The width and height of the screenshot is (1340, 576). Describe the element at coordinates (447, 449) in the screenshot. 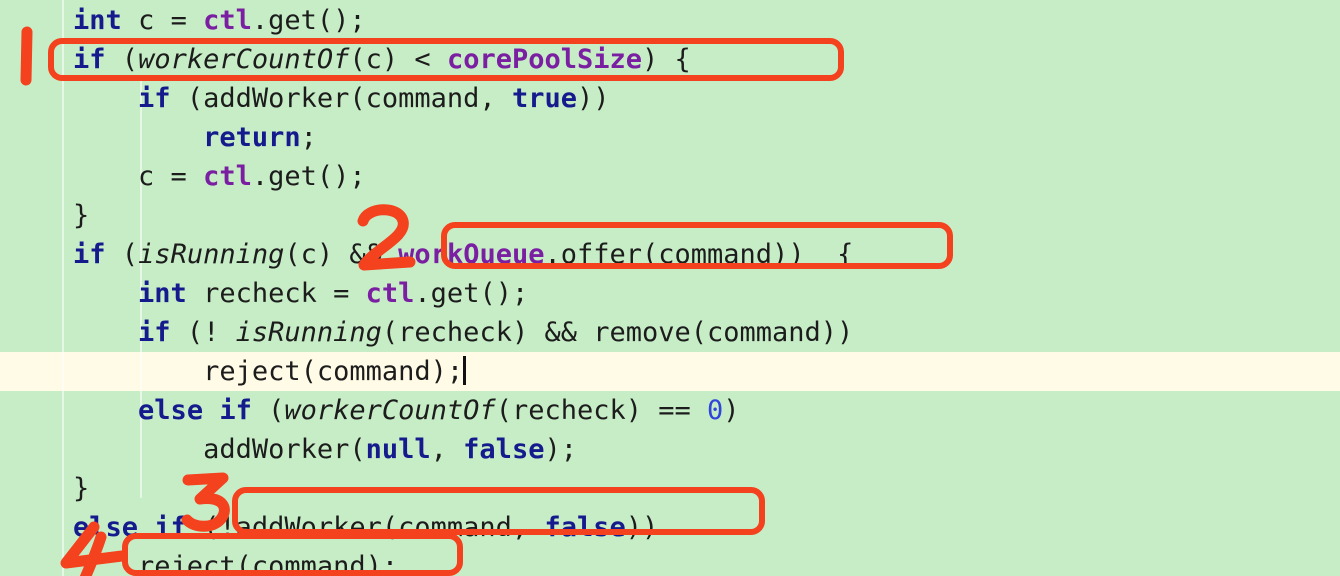

I see `code-token: ,` at that location.